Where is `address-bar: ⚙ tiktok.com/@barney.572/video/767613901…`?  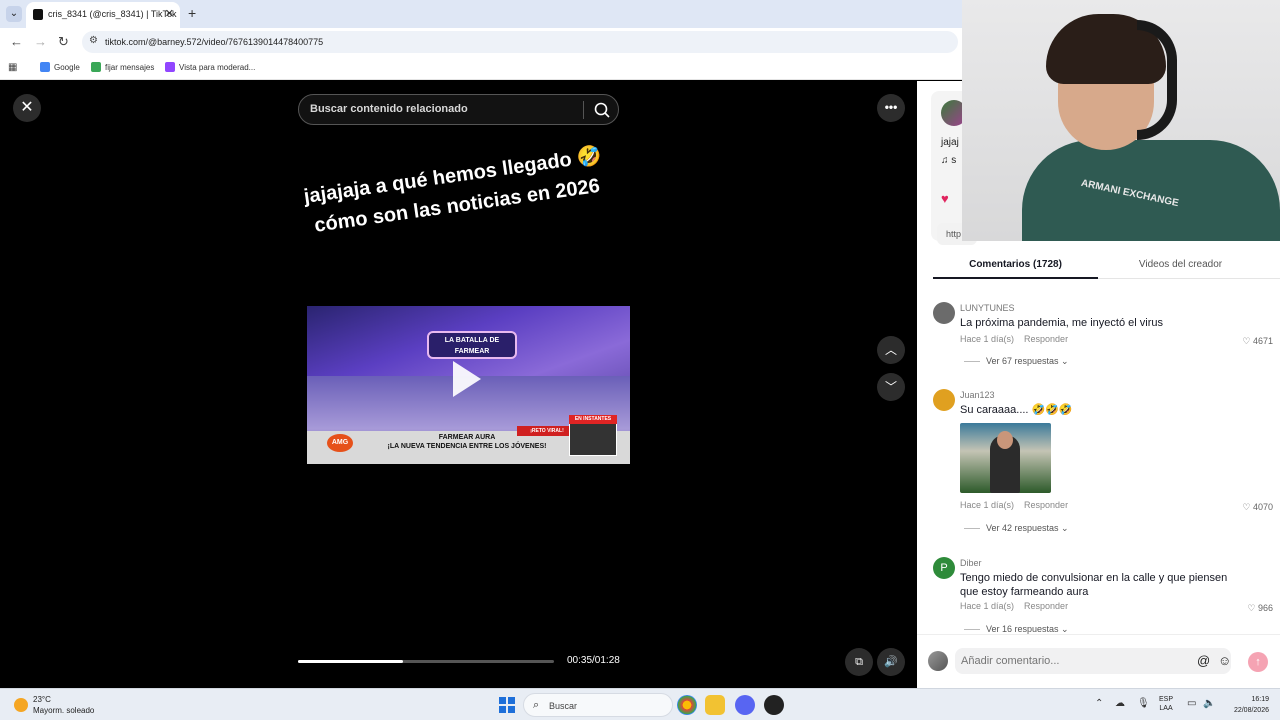
address-bar: ⚙ tiktok.com/@barney.572/video/767613901… is located at coordinates (520, 42).